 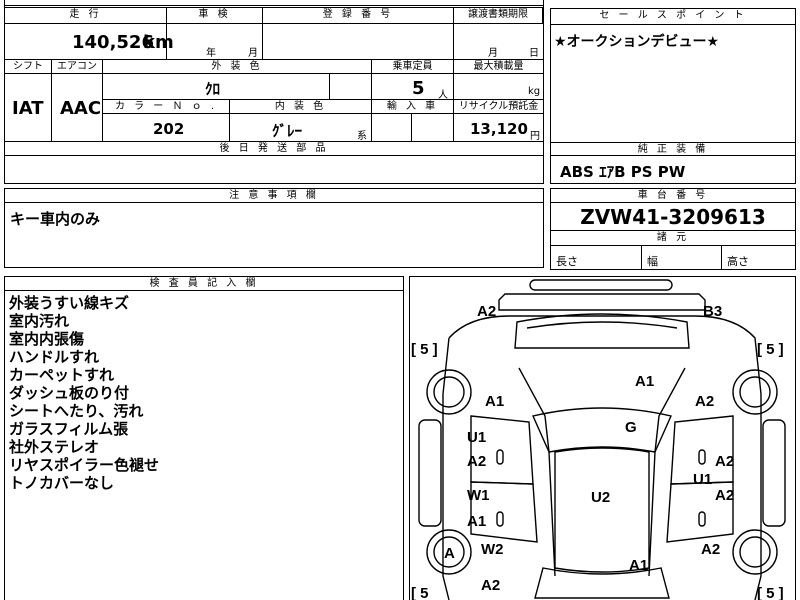 I want to click on load-header: 最大積載量, so click(x=498, y=67).